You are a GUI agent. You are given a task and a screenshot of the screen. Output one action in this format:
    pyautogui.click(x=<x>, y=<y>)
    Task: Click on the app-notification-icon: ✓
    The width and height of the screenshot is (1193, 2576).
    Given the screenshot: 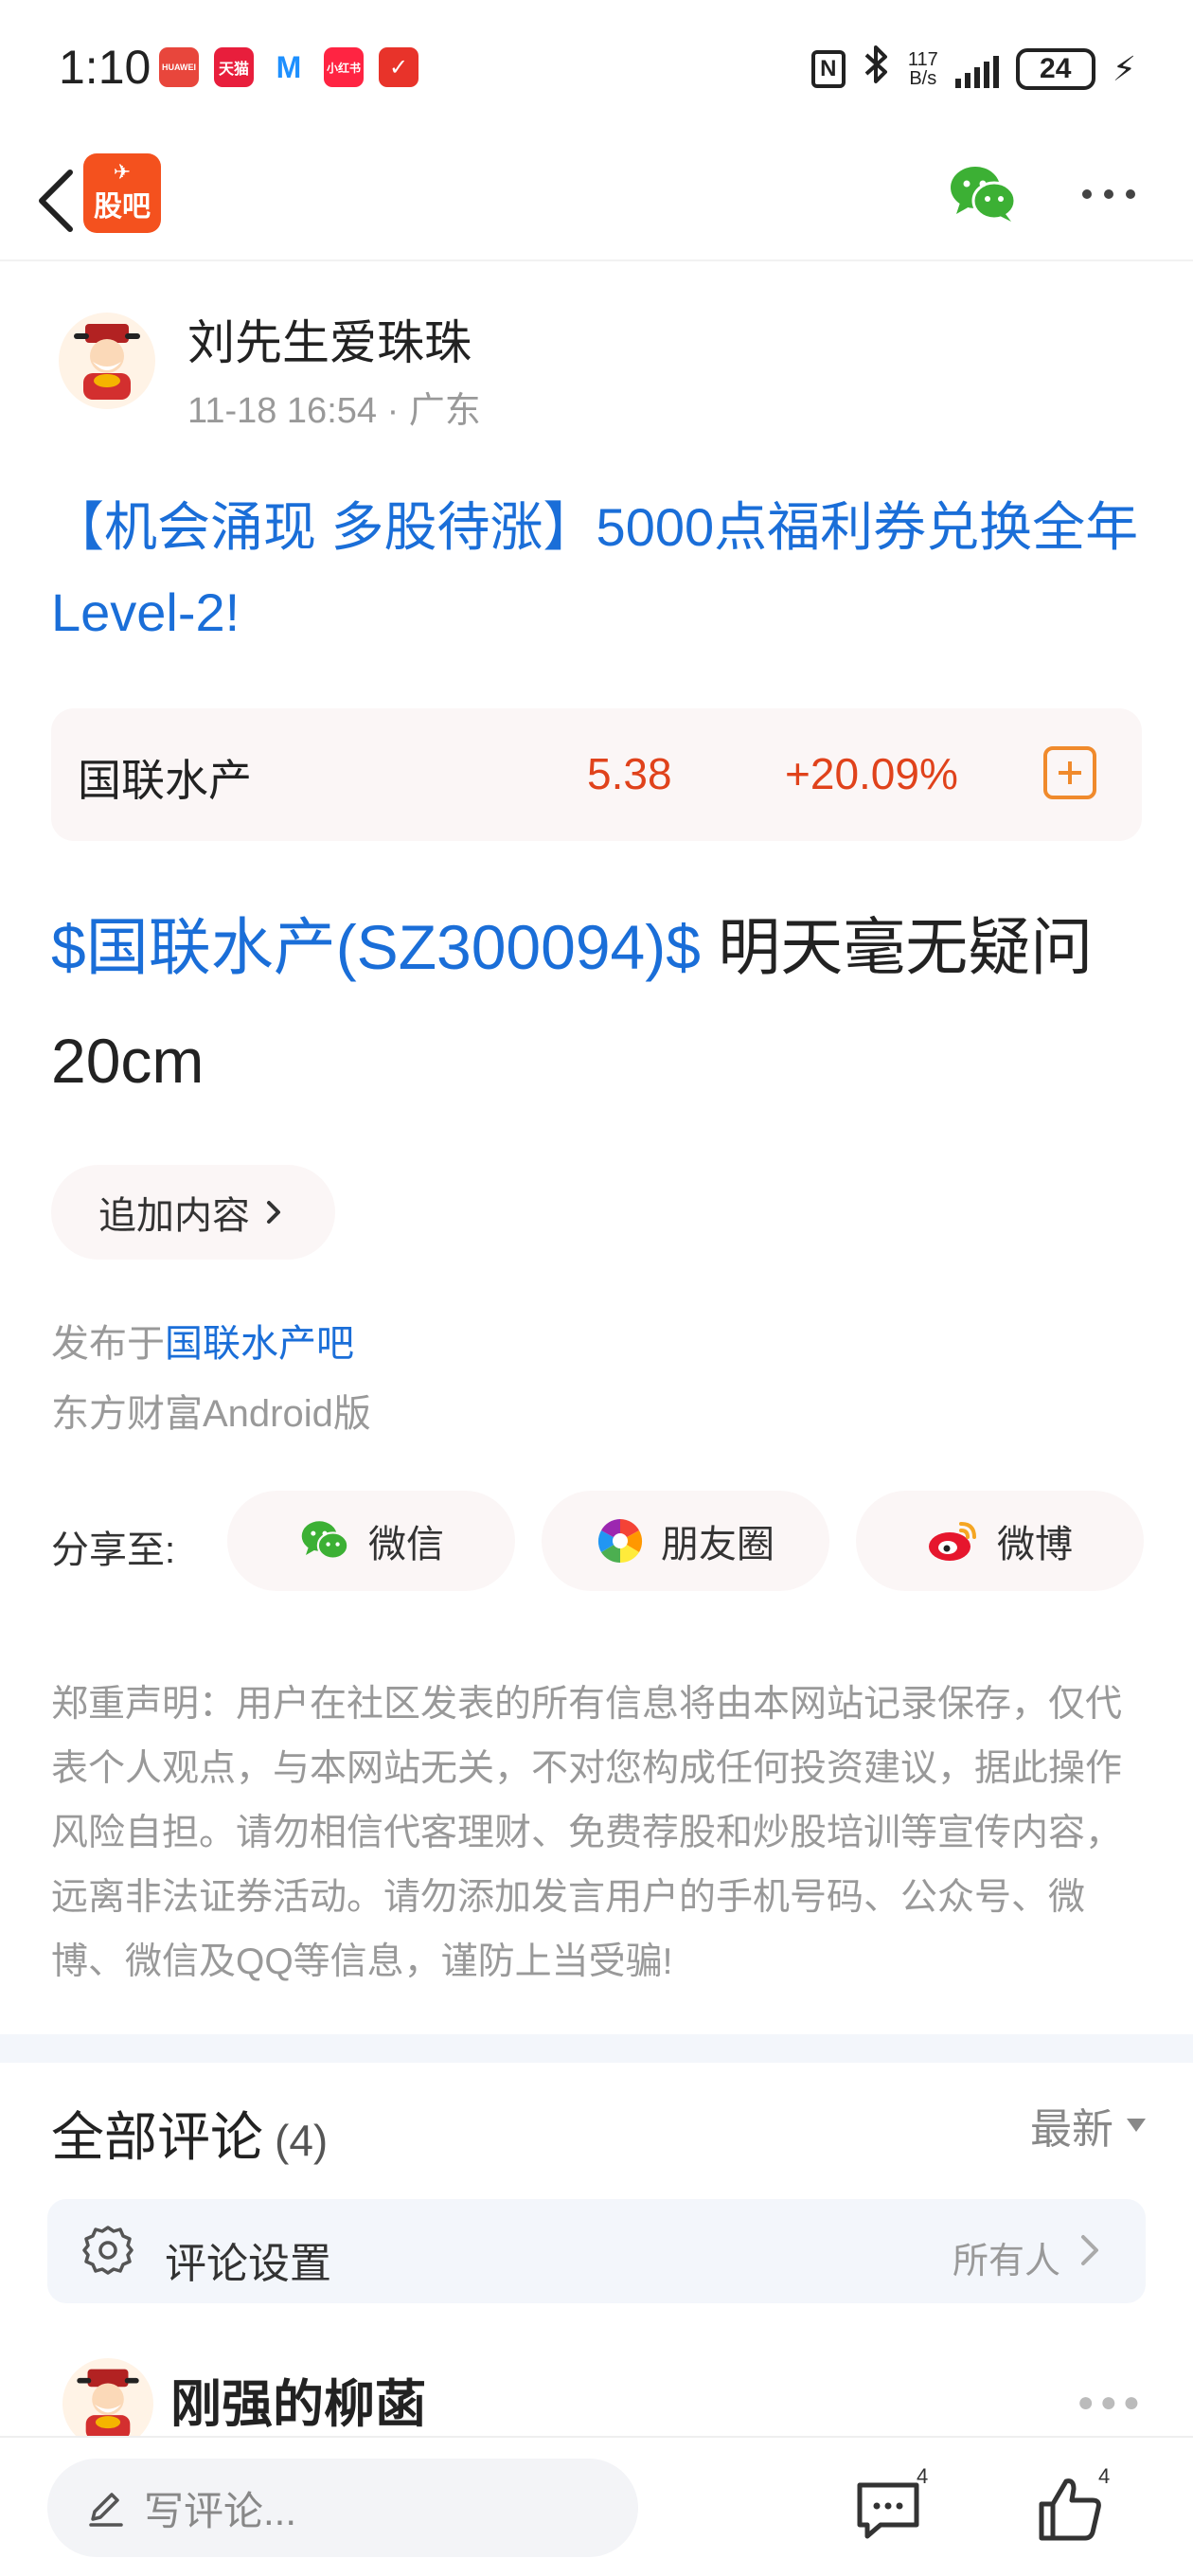 What is the action you would take?
    pyautogui.click(x=398, y=67)
    